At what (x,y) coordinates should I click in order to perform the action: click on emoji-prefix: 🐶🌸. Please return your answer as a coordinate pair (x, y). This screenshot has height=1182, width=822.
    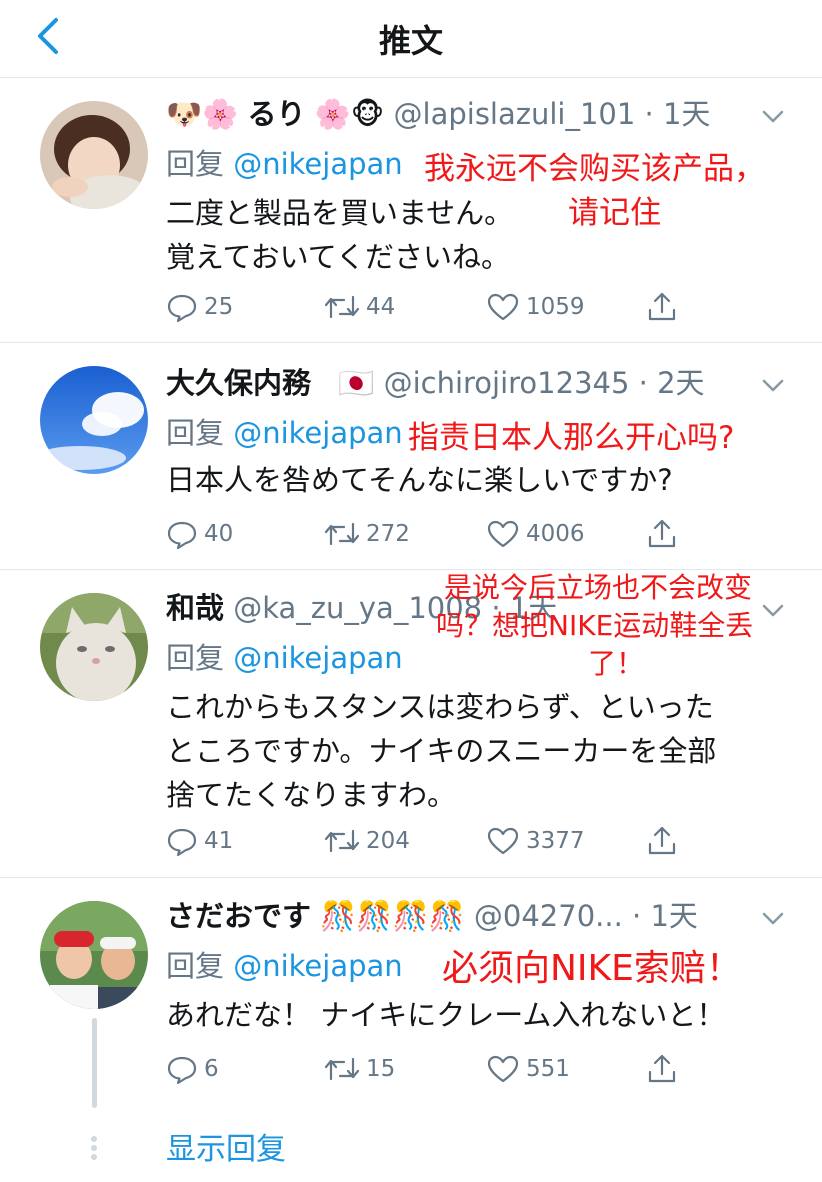
    Looking at the image, I should click on (202, 114).